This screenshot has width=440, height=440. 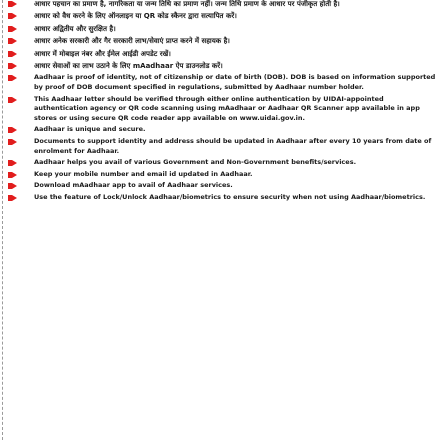 What do you see at coordinates (2, 220) in the screenshot?
I see `cut-line` at bounding box center [2, 220].